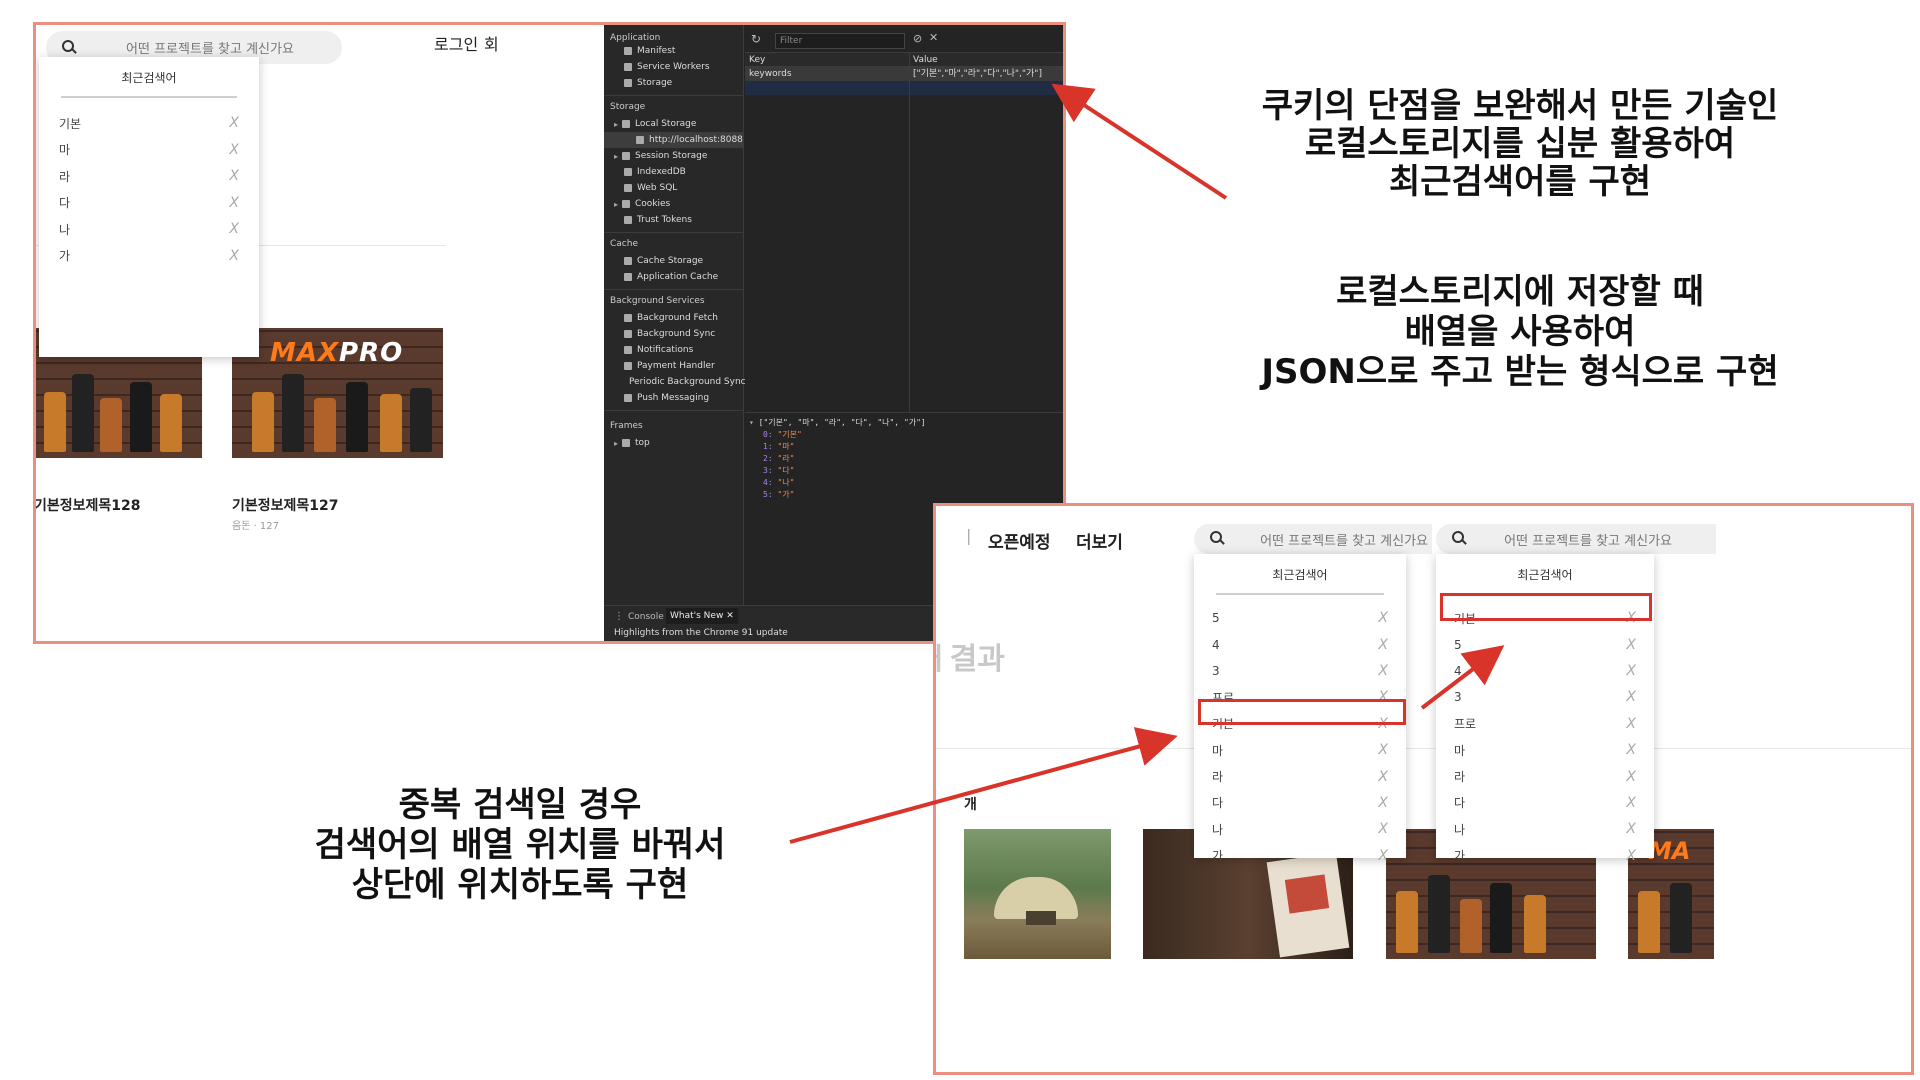 This screenshot has height=1080, width=1920. Describe the element at coordinates (1139, 141) in the screenshot. I see `arrow-to-localstorage-row` at that location.